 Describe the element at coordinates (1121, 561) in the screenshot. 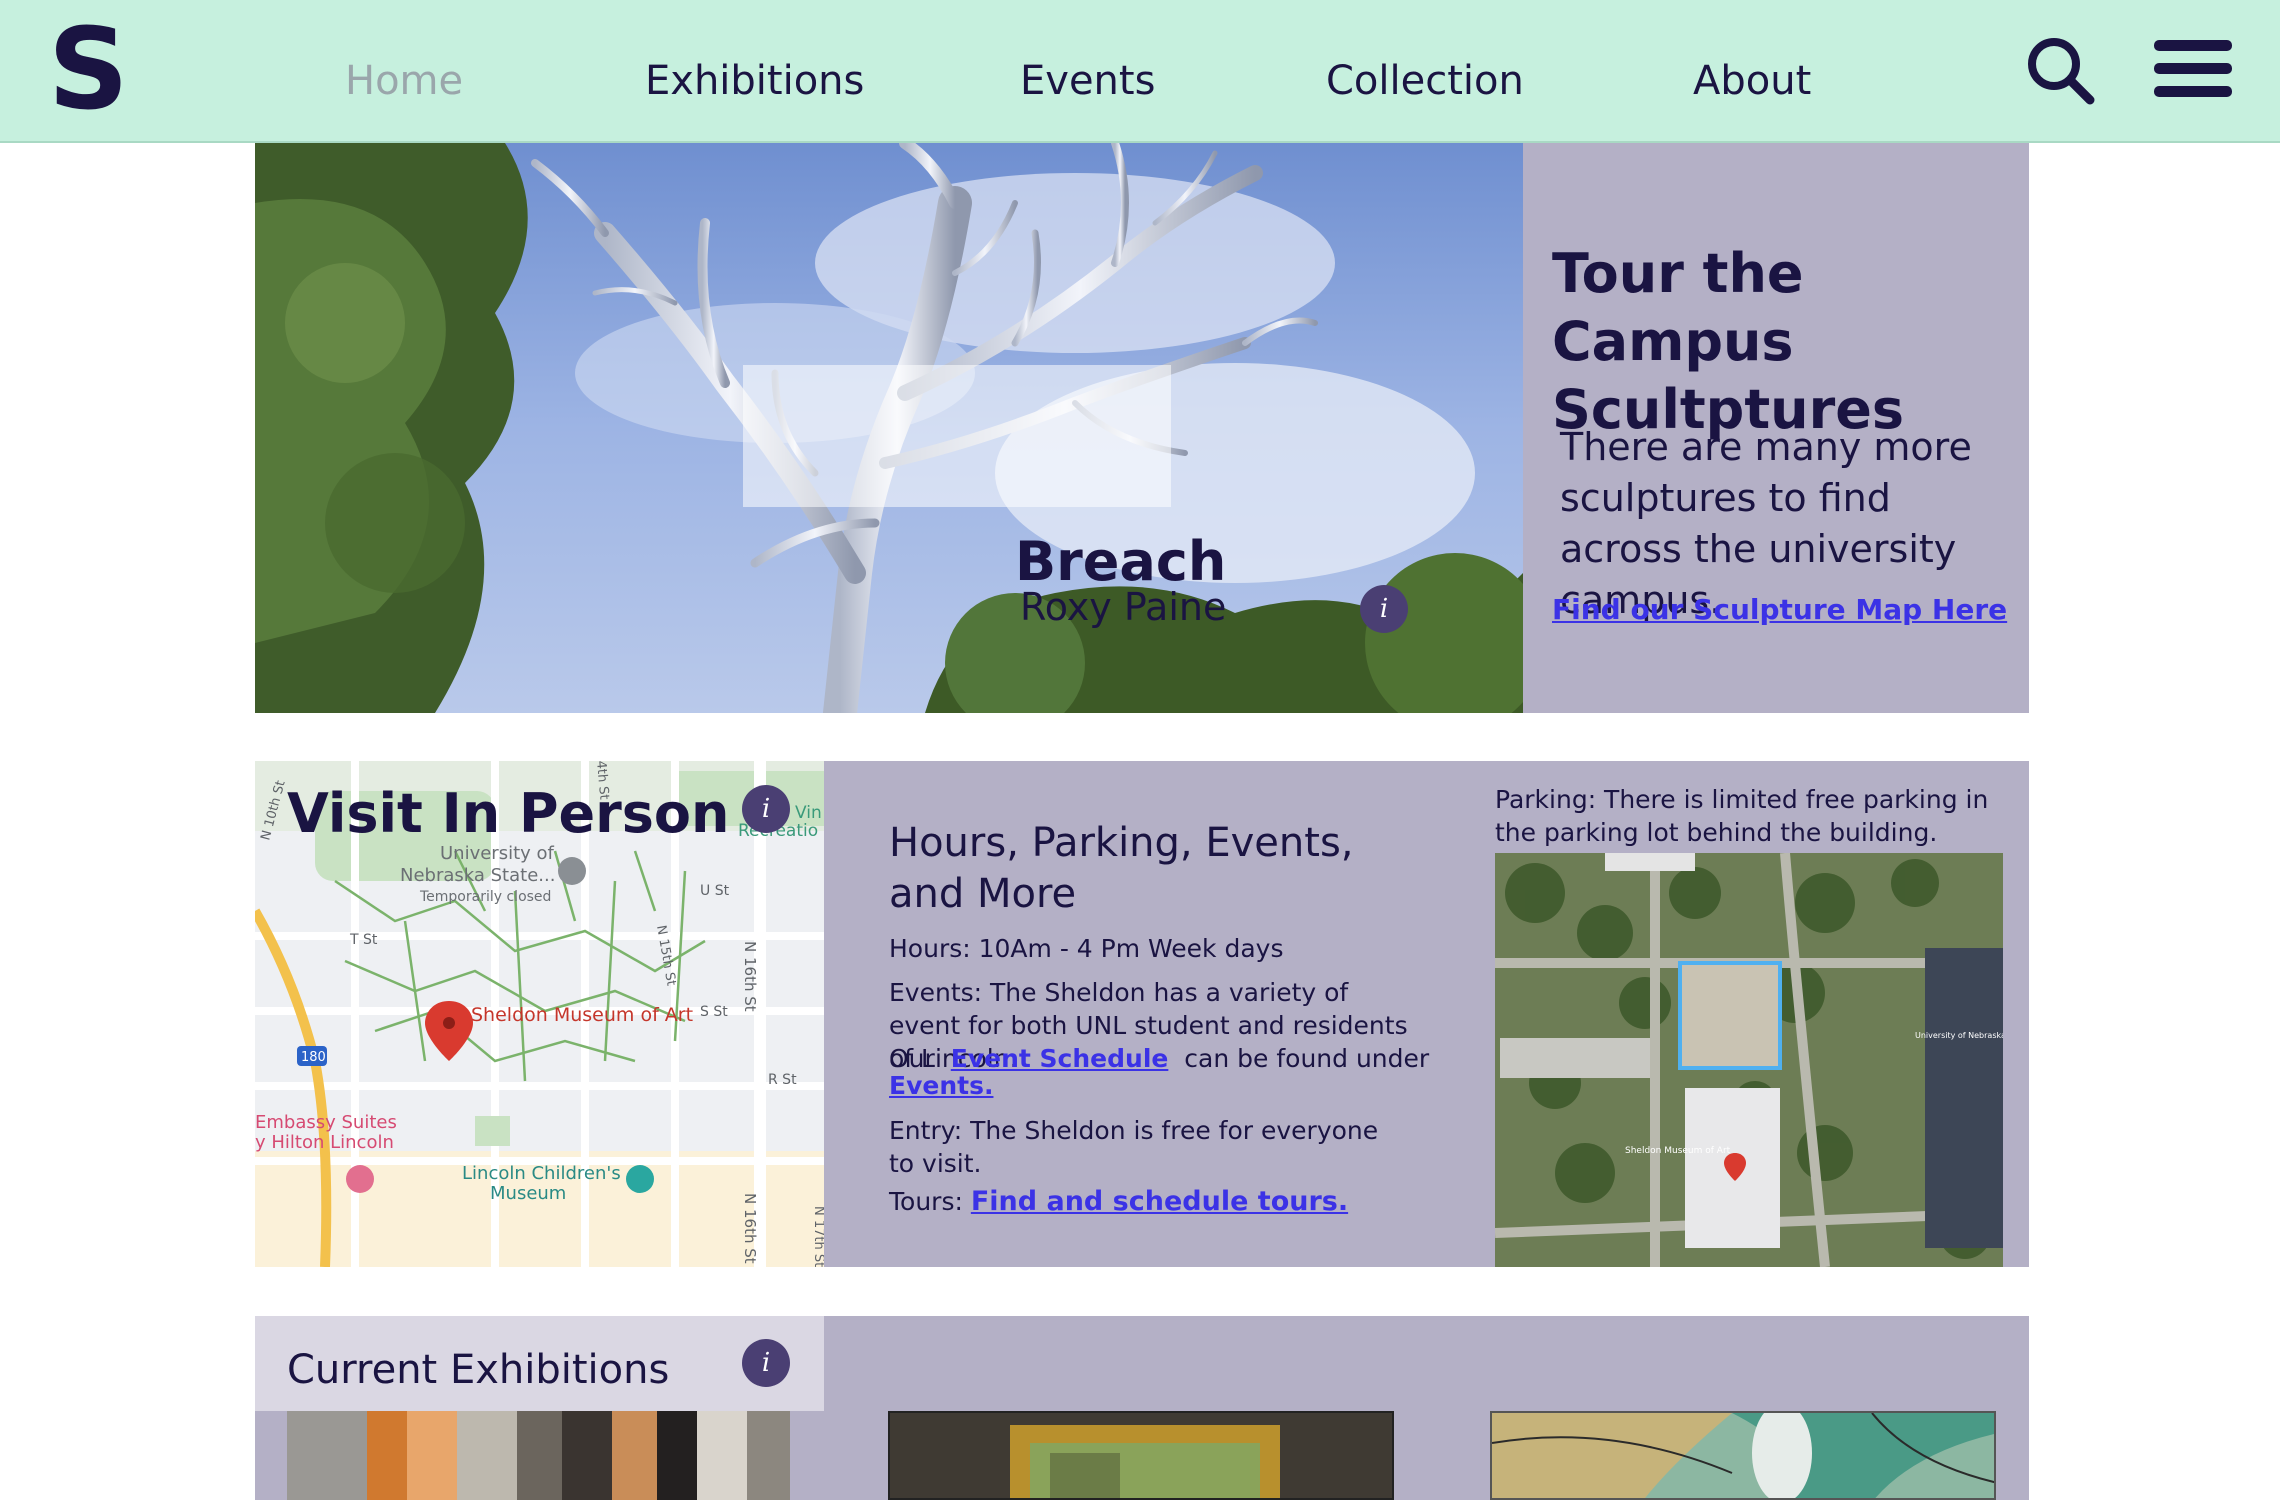

I see `artwork-title: Breach` at that location.